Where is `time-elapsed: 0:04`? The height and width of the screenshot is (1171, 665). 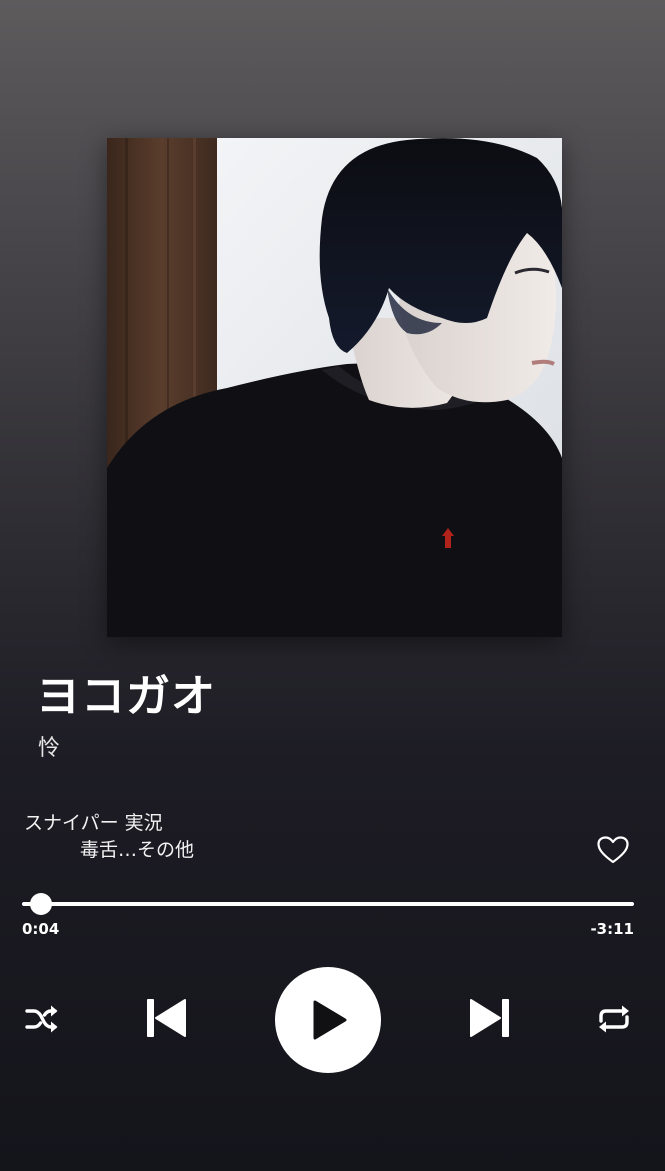
time-elapsed: 0:04 is located at coordinates (41, 929).